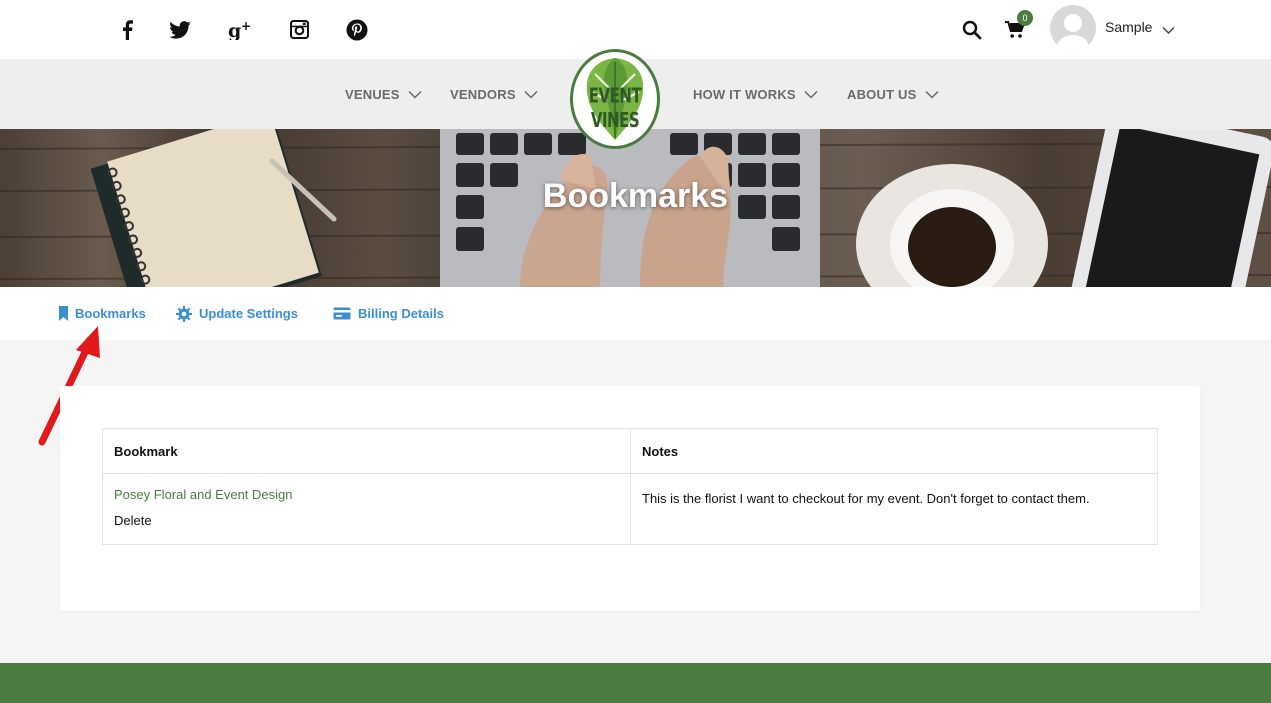 This screenshot has height=703, width=1271. Describe the element at coordinates (1015, 29) in the screenshot. I see `cart-icon` at that location.